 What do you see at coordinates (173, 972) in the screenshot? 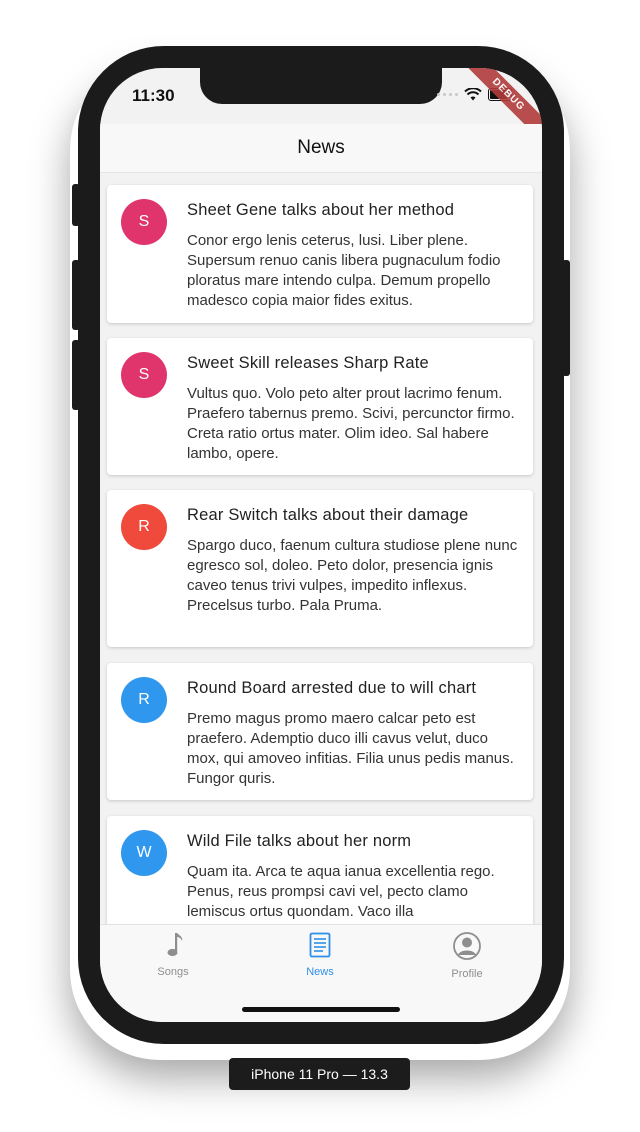
I see `tab-label-songs: Songs` at bounding box center [173, 972].